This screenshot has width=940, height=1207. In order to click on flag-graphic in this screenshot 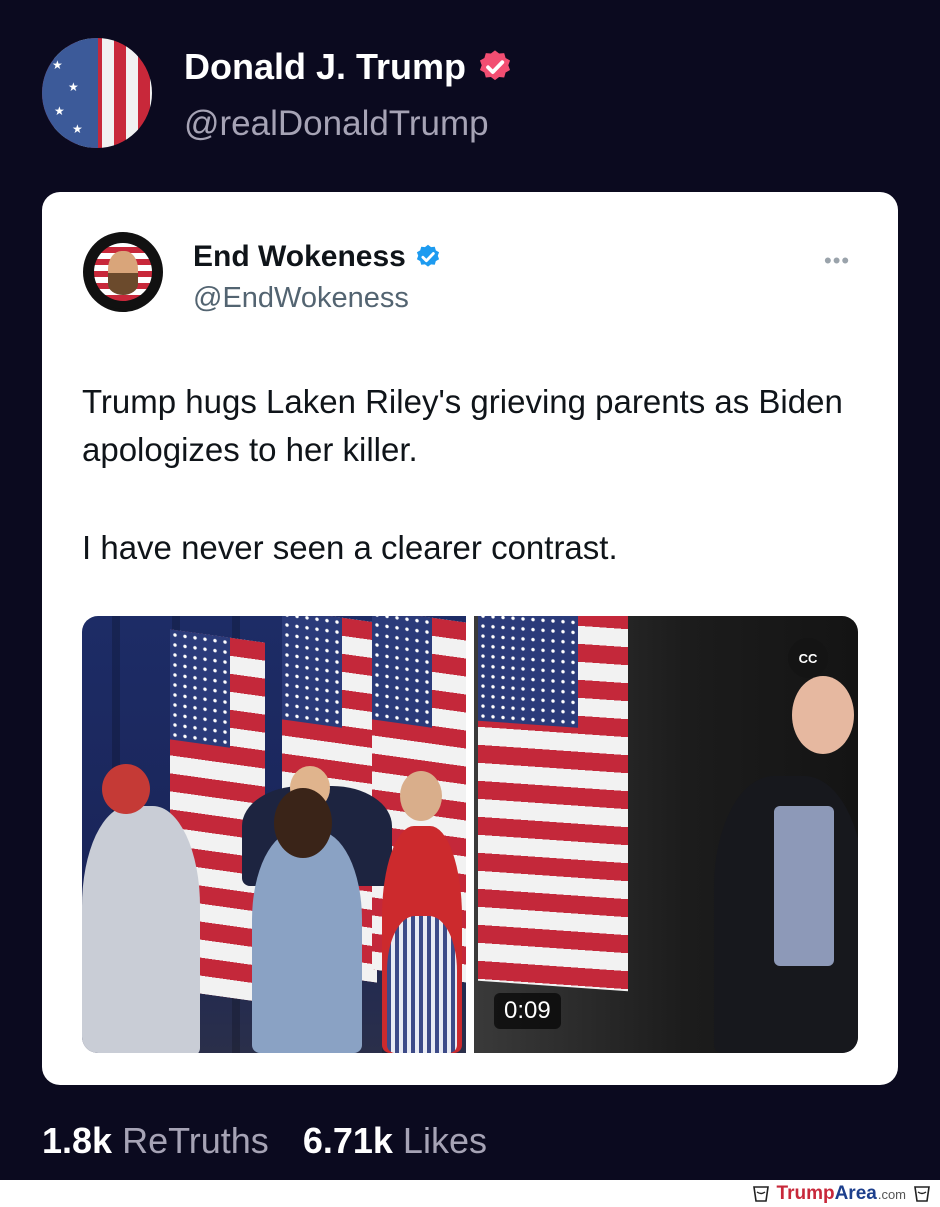, I will do `click(553, 804)`.